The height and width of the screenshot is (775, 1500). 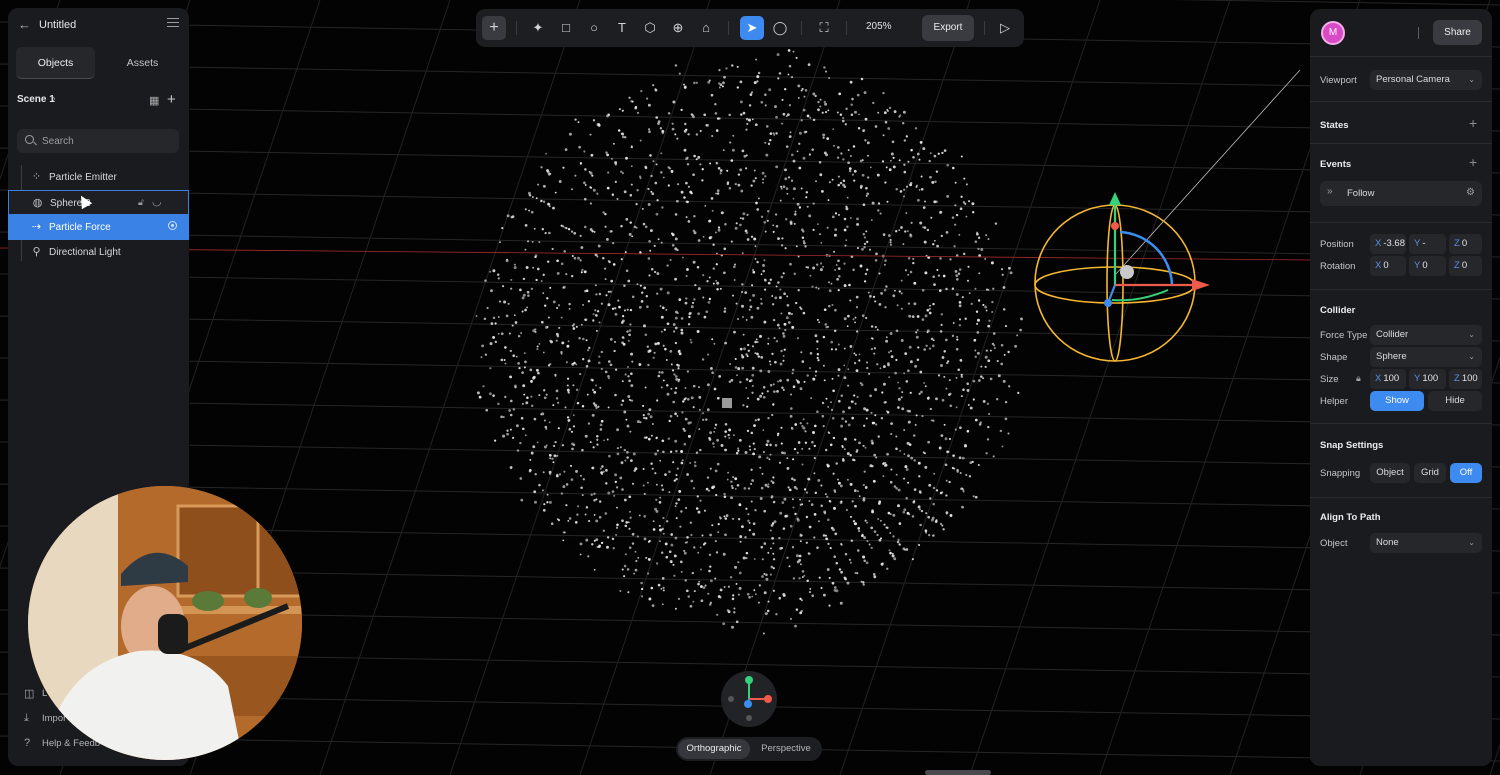 I want to click on avatar: M, so click(x=1333, y=33).